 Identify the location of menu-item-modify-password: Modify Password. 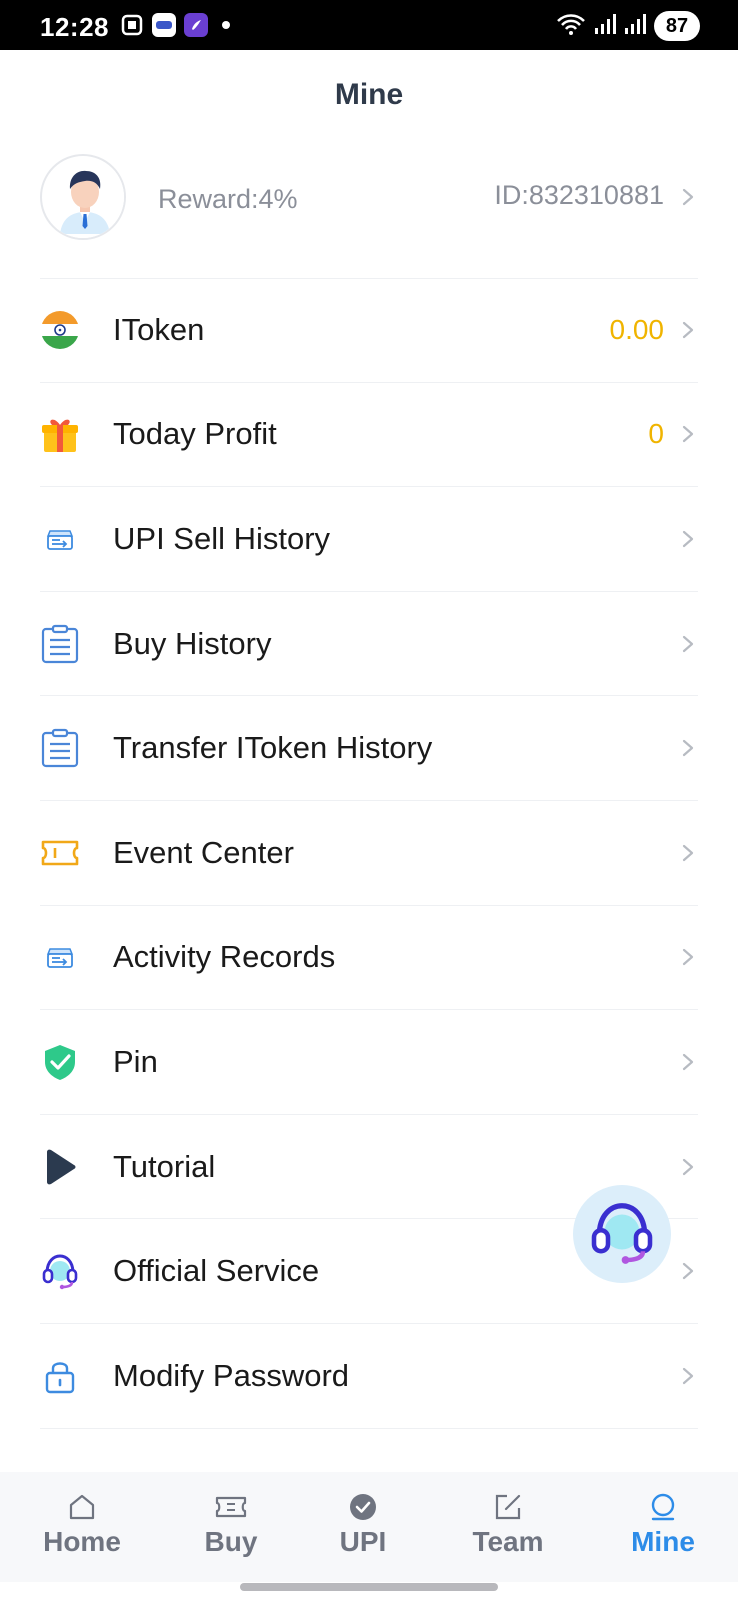
(369, 1376).